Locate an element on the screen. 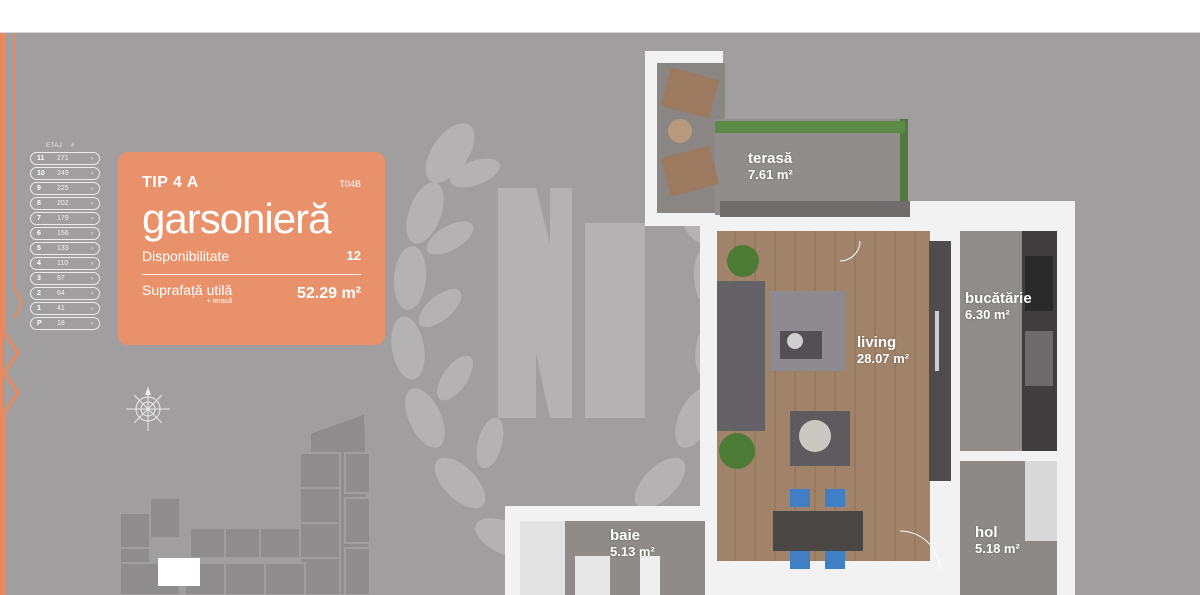  floor-count: 41 is located at coordinates (61, 308).